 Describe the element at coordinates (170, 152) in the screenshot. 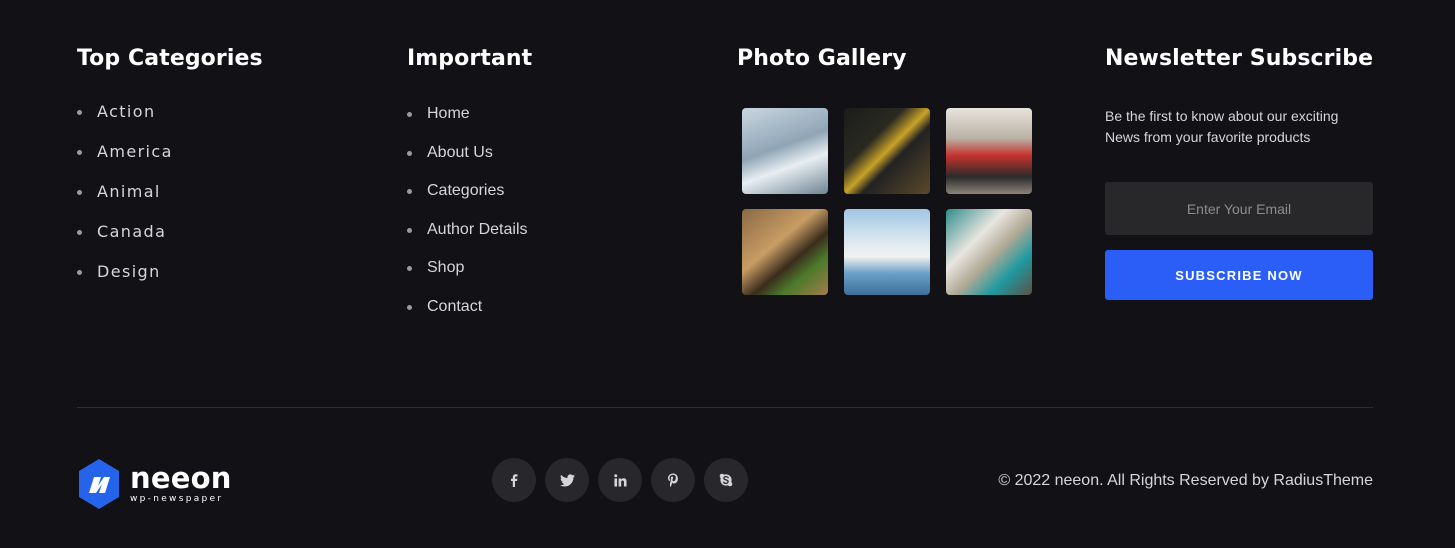

I see `category-item-america: America` at that location.